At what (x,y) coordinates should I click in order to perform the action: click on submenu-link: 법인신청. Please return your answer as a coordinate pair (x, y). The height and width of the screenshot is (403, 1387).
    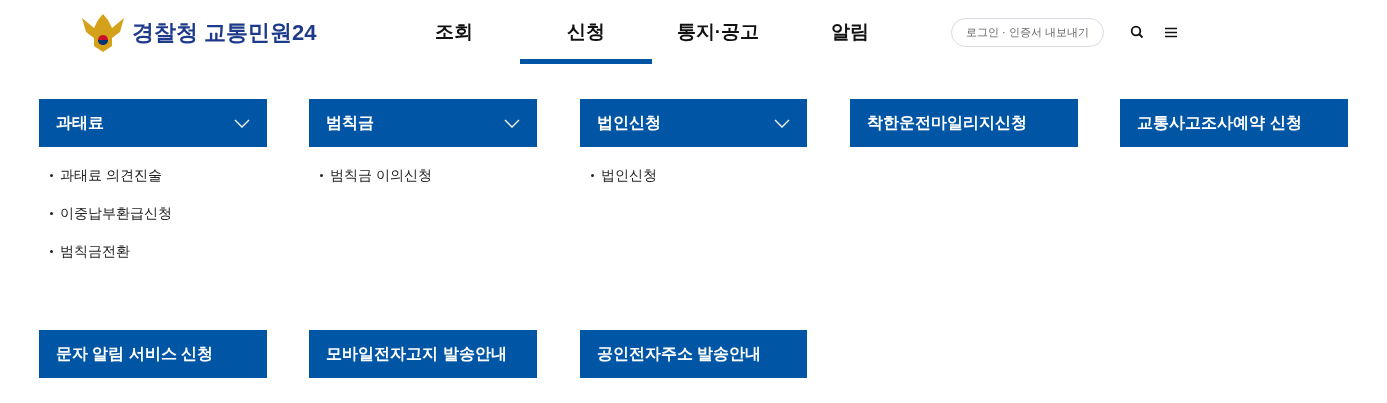
    Looking at the image, I should click on (628, 175).